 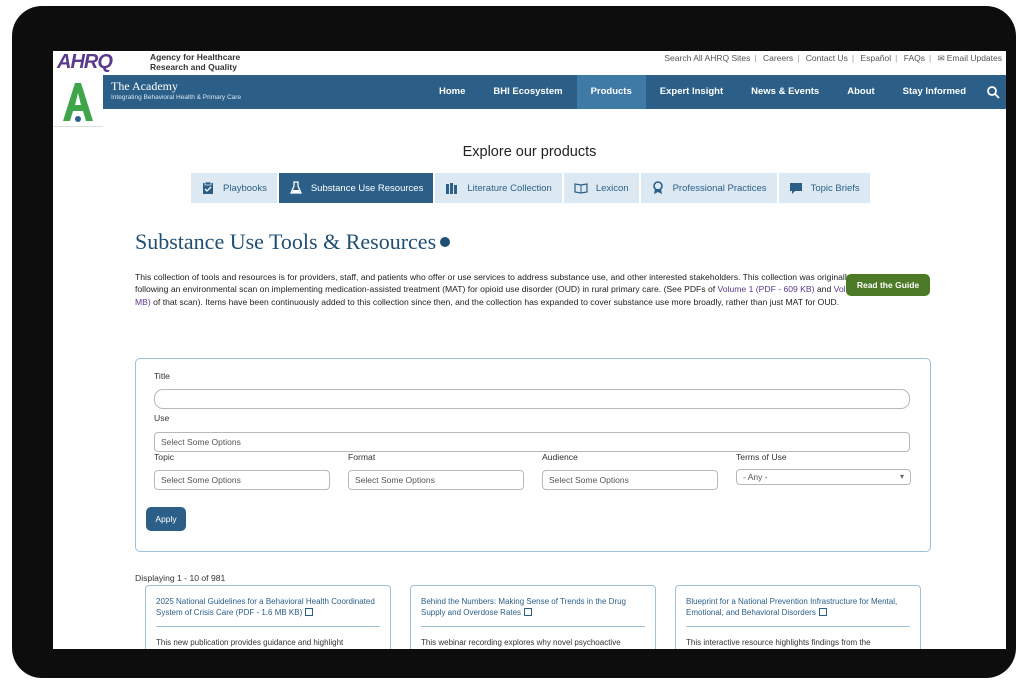 What do you see at coordinates (85, 62) in the screenshot?
I see `ahrq-logo: AHRQ` at bounding box center [85, 62].